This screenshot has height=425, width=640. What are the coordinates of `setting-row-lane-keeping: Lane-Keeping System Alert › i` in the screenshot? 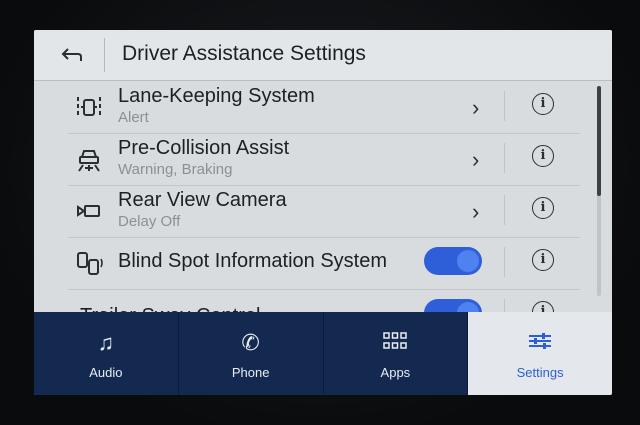 It's located at (324, 107).